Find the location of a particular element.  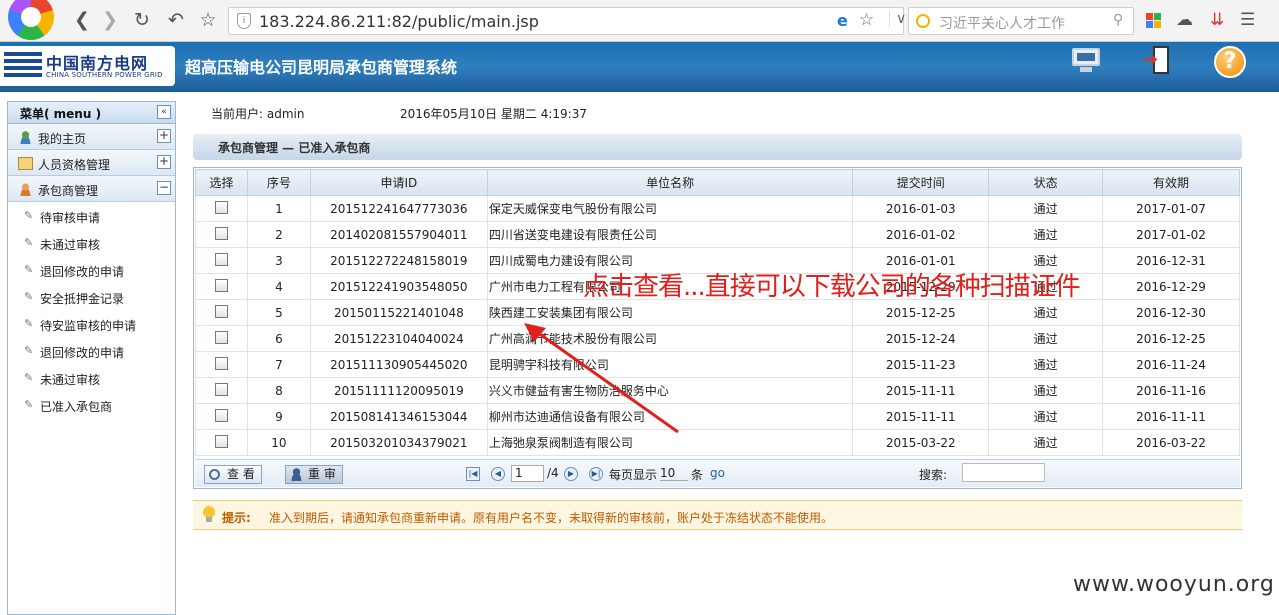

security-shield-icon: i is located at coordinates (244, 21).